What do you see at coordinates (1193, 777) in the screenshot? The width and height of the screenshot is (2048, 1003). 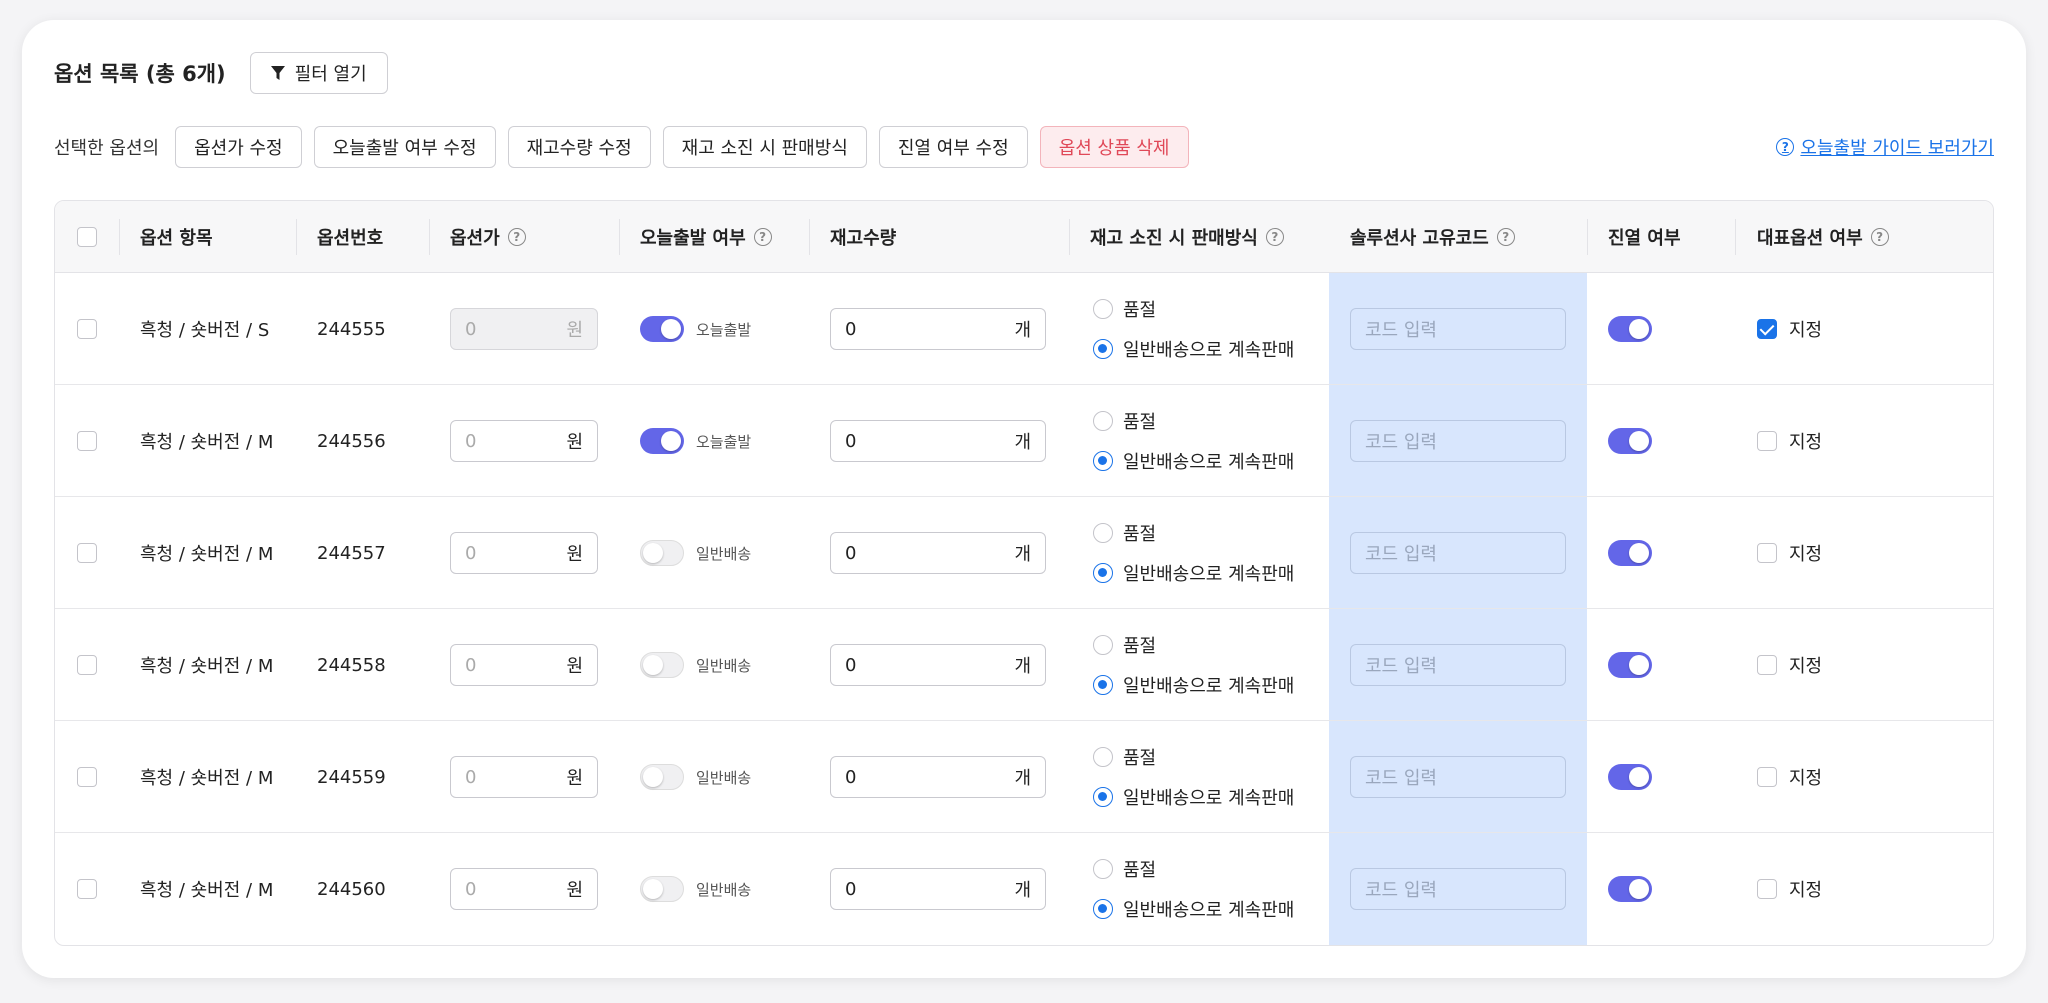 I see `sold-out-mode-radio-group: 품절일반배송으로 계속판매` at bounding box center [1193, 777].